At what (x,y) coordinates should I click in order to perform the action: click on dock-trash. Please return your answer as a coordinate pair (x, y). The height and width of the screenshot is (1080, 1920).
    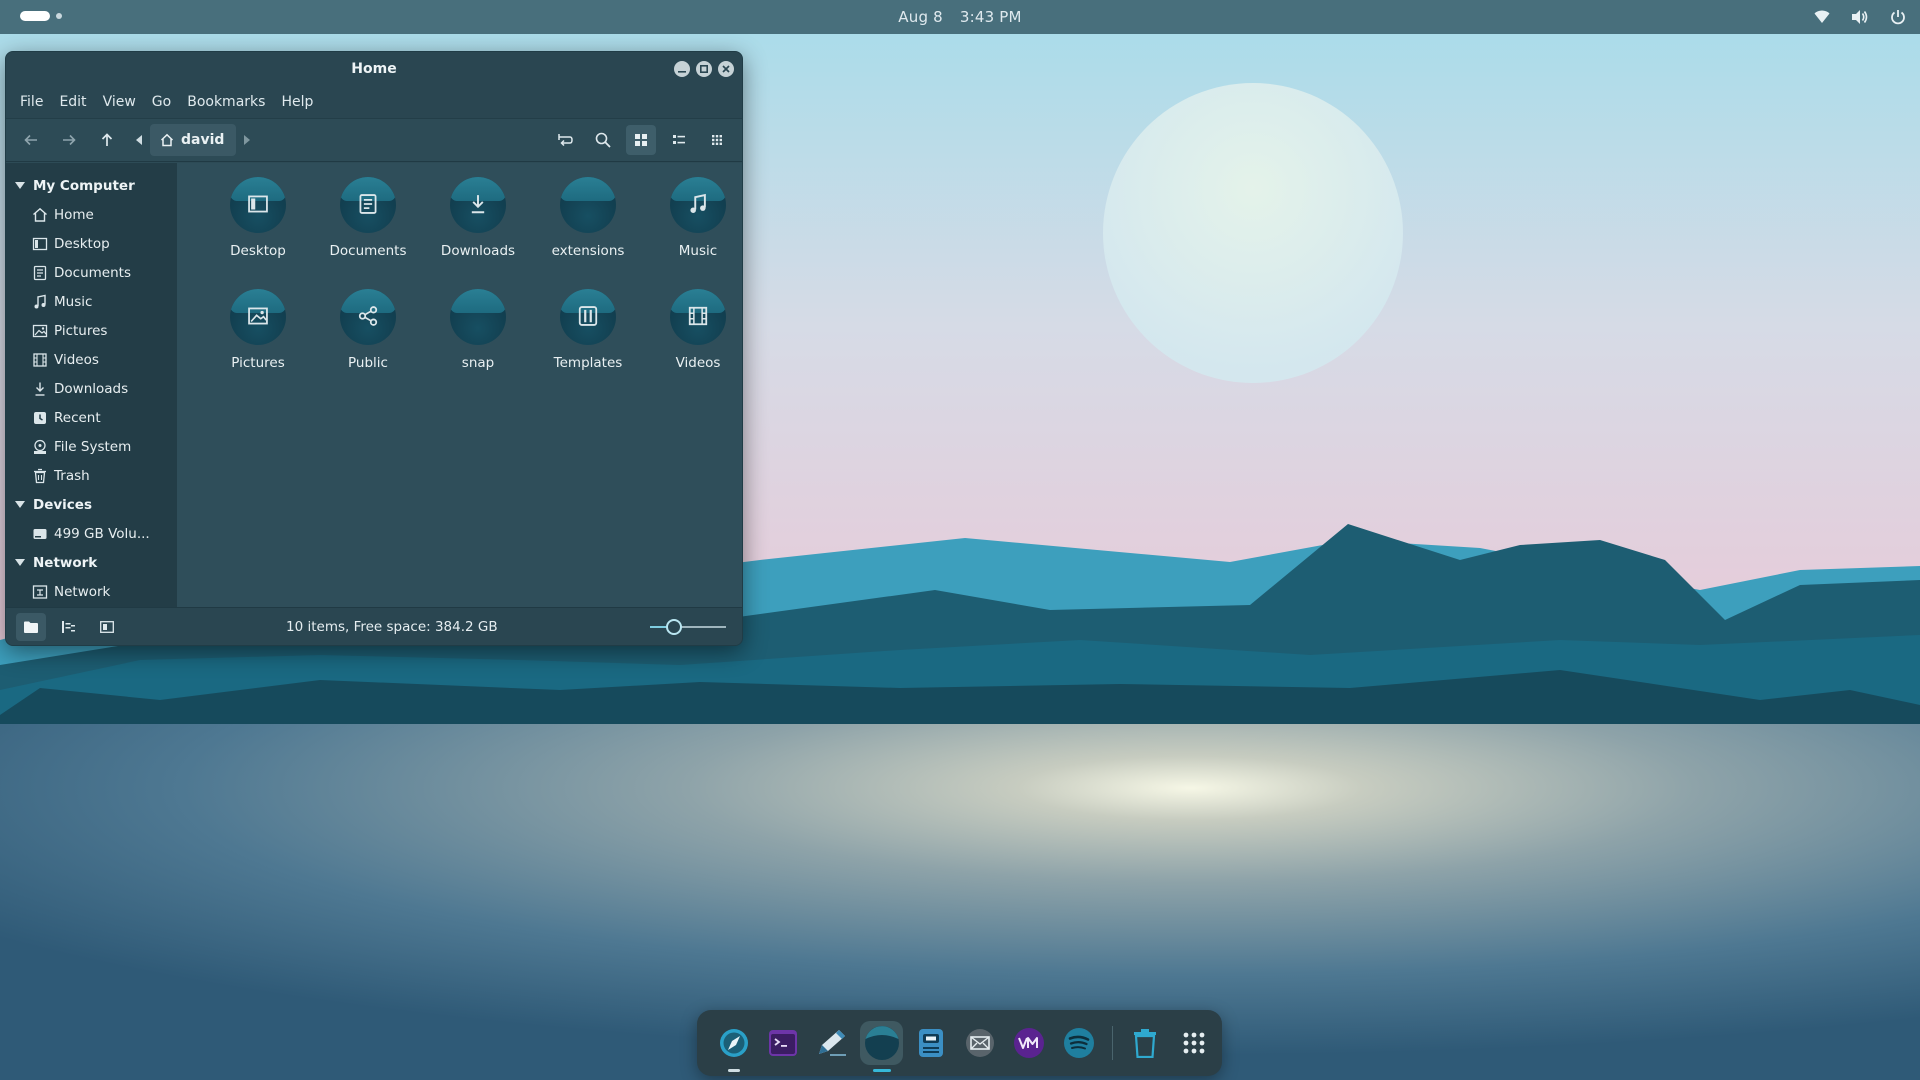
    Looking at the image, I should click on (1144, 1043).